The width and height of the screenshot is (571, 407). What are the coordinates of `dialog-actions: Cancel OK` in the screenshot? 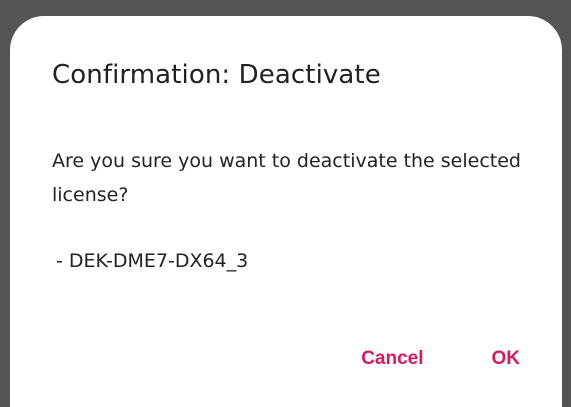 It's located at (440, 359).